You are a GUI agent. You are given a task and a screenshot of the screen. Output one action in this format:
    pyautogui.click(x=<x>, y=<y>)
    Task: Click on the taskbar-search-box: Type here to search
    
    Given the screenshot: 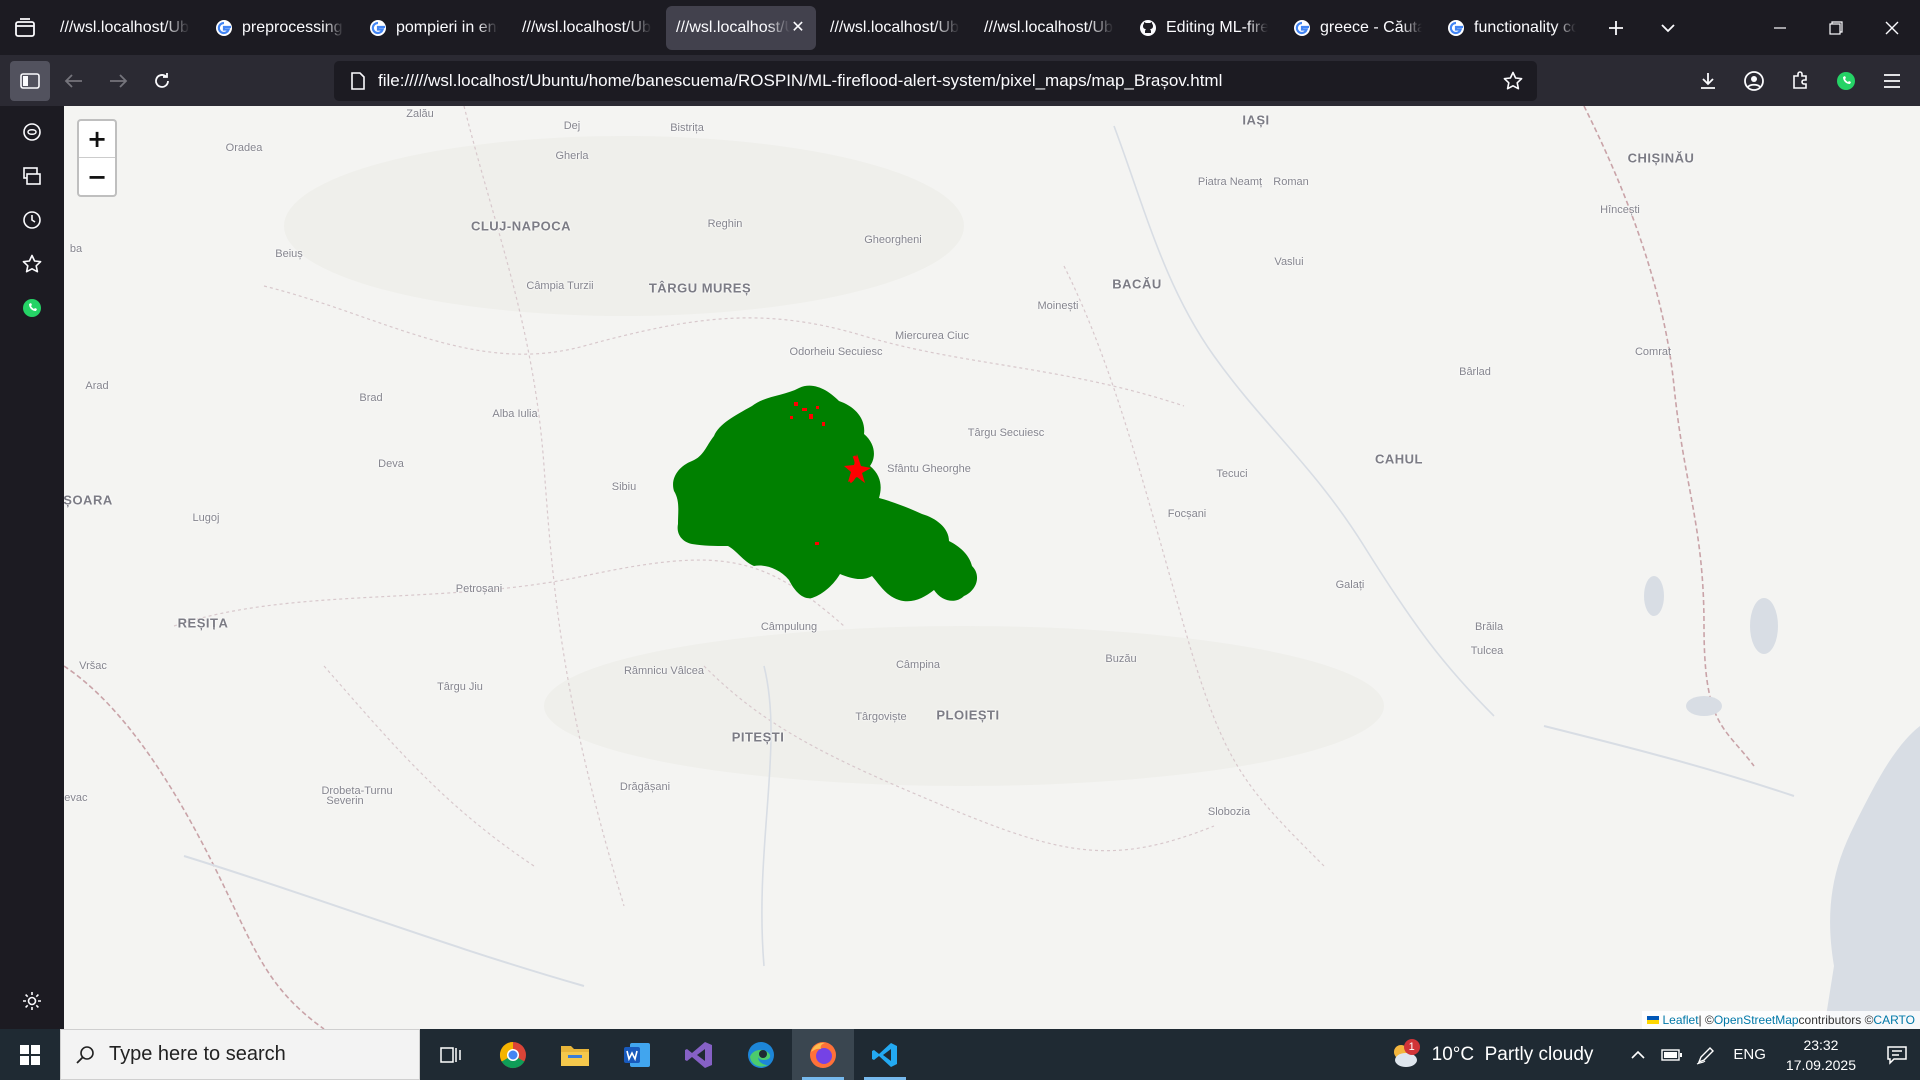 What is the action you would take?
    pyautogui.click(x=240, y=1054)
    